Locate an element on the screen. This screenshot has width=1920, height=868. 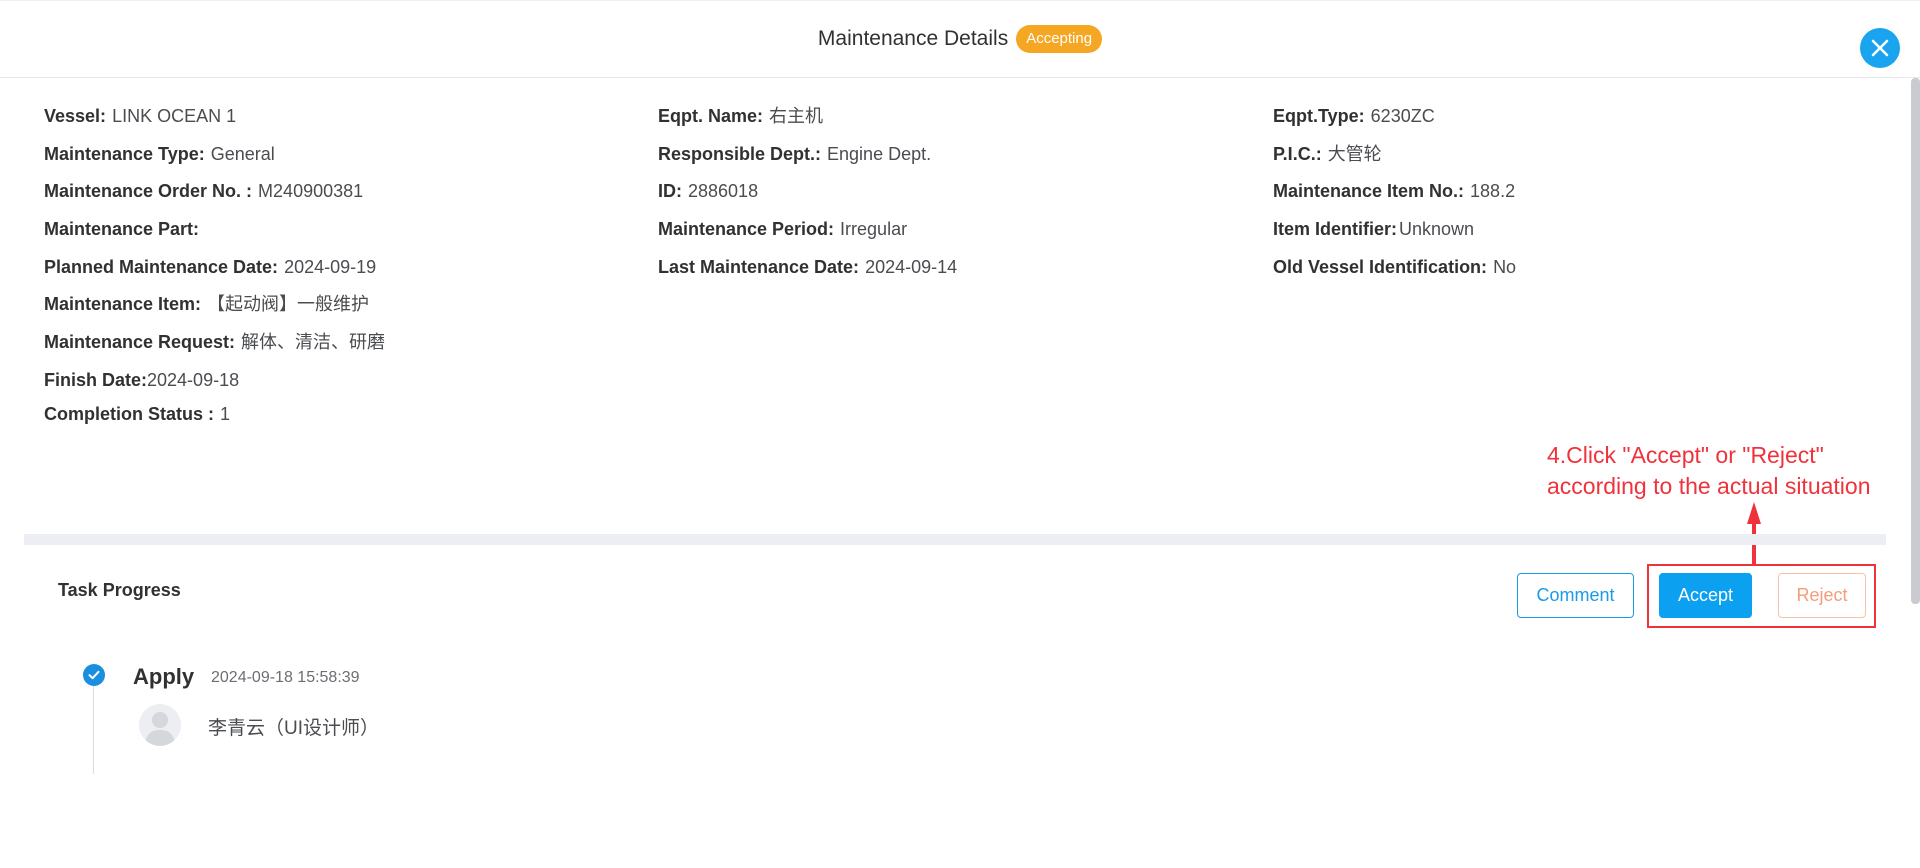
user-avatar-icon is located at coordinates (160, 729).